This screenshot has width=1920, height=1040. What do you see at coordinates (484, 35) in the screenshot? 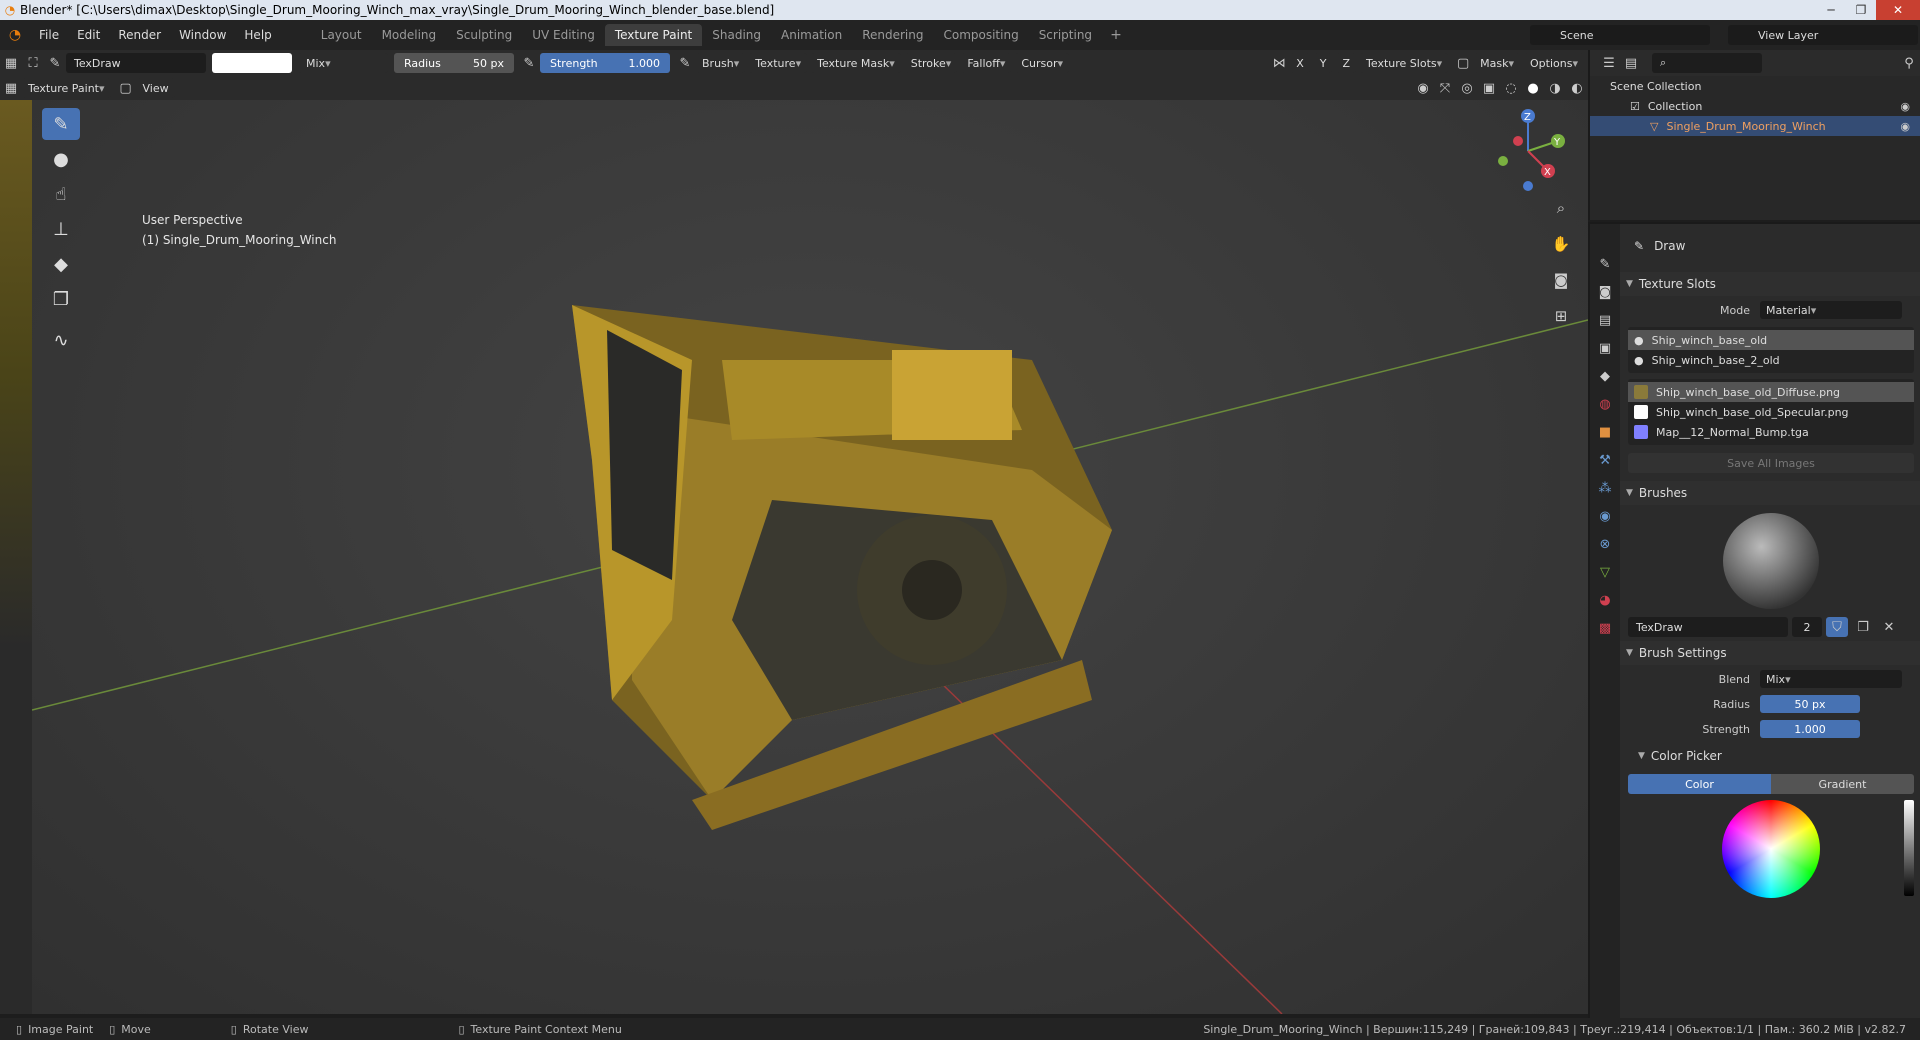
I see `tab-sculpting: Sculpting` at bounding box center [484, 35].